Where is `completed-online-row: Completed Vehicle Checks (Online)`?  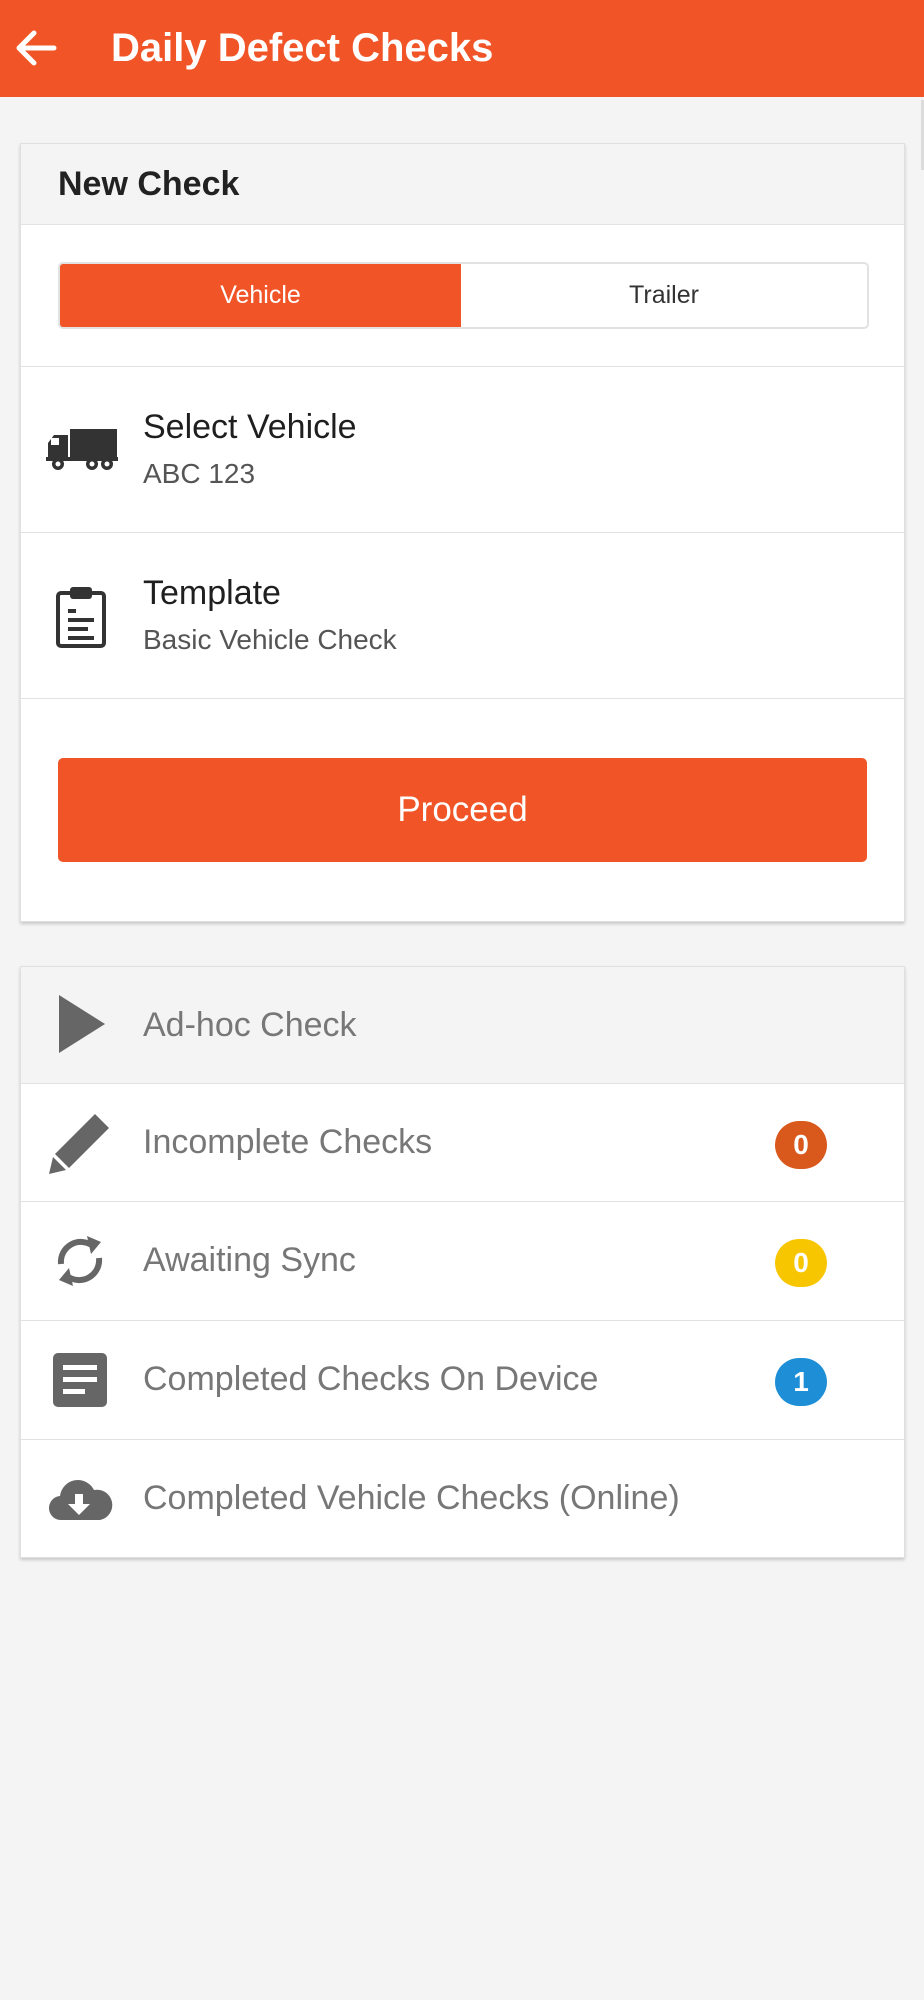 completed-online-row: Completed Vehicle Checks (Online) is located at coordinates (462, 1498).